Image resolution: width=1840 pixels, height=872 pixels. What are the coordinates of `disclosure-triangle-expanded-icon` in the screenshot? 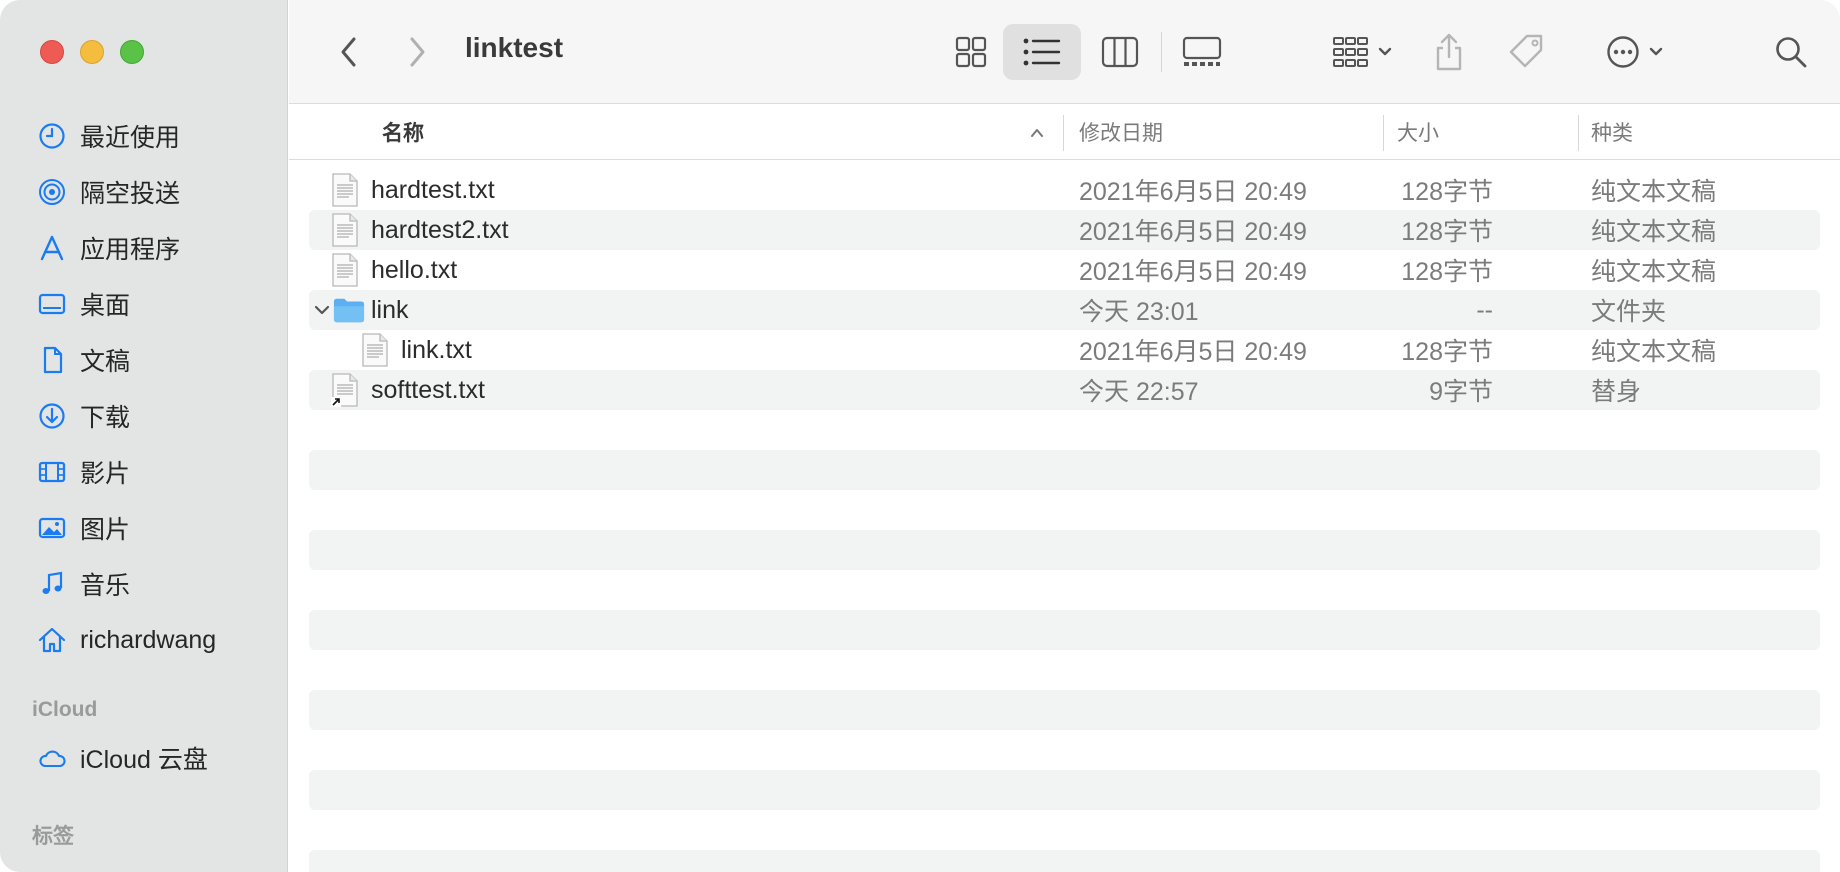 It's located at (322, 310).